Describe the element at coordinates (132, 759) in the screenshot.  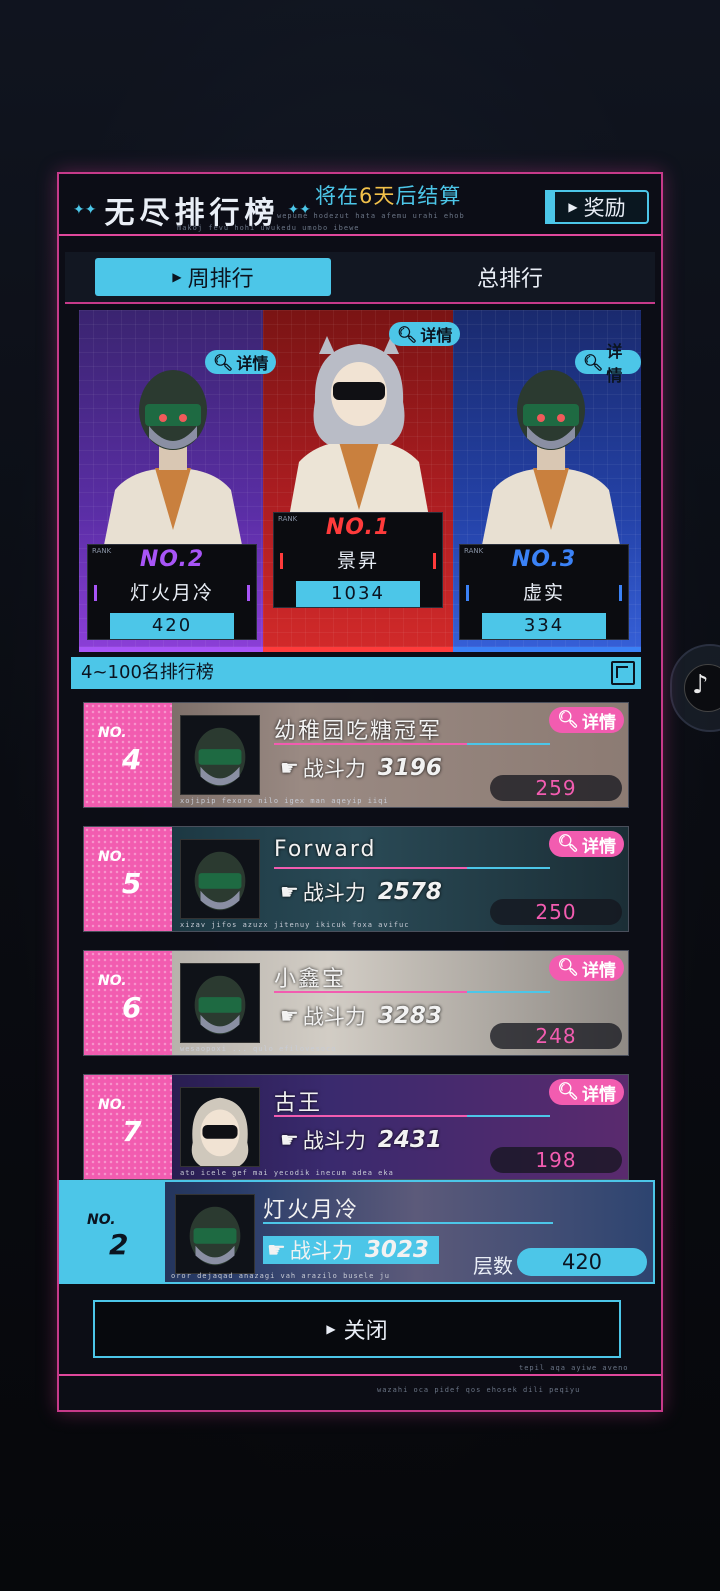
I see `rank-number: 4` at that location.